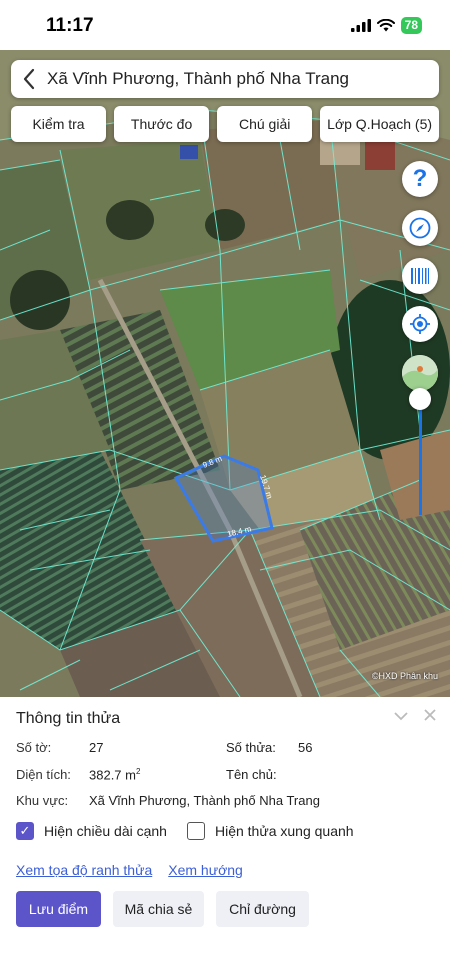 The image size is (450, 973). Describe the element at coordinates (59, 124) in the screenshot. I see `check-button: Kiểm tra` at that location.